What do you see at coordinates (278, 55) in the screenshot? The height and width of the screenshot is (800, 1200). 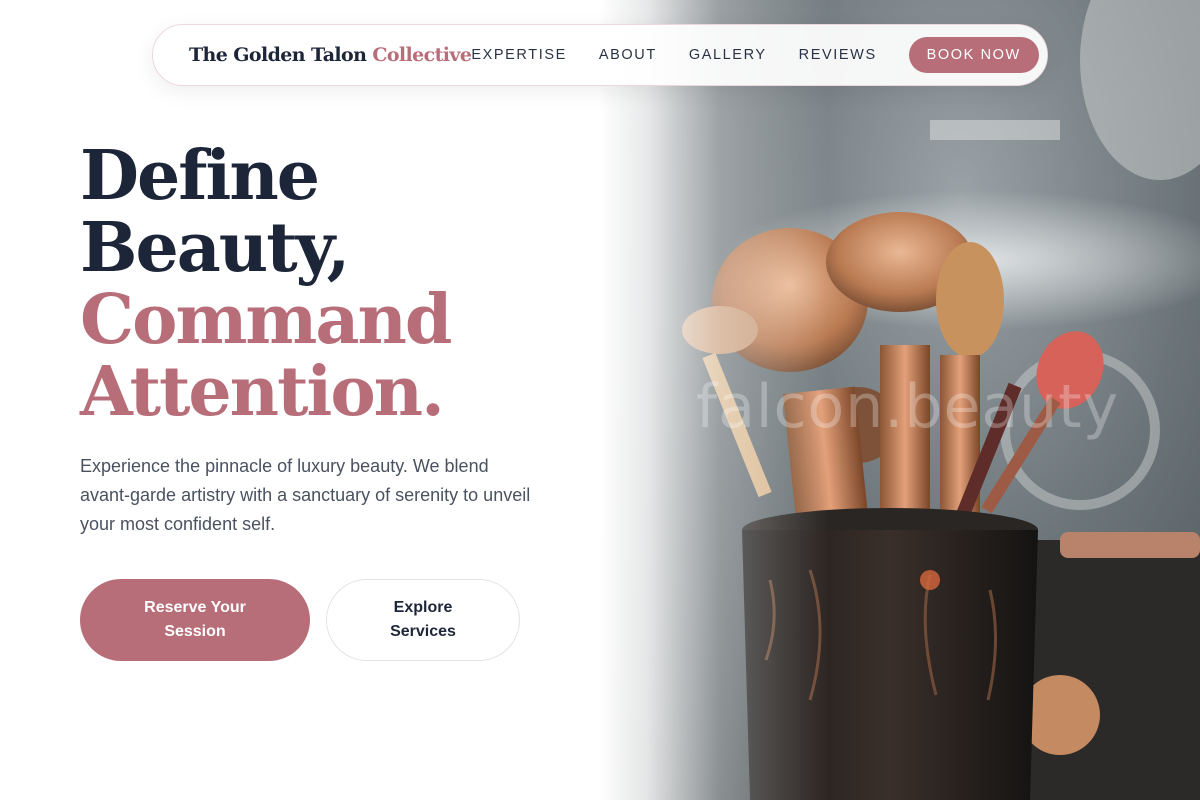 I see `brand-name: The Golden Talon` at bounding box center [278, 55].